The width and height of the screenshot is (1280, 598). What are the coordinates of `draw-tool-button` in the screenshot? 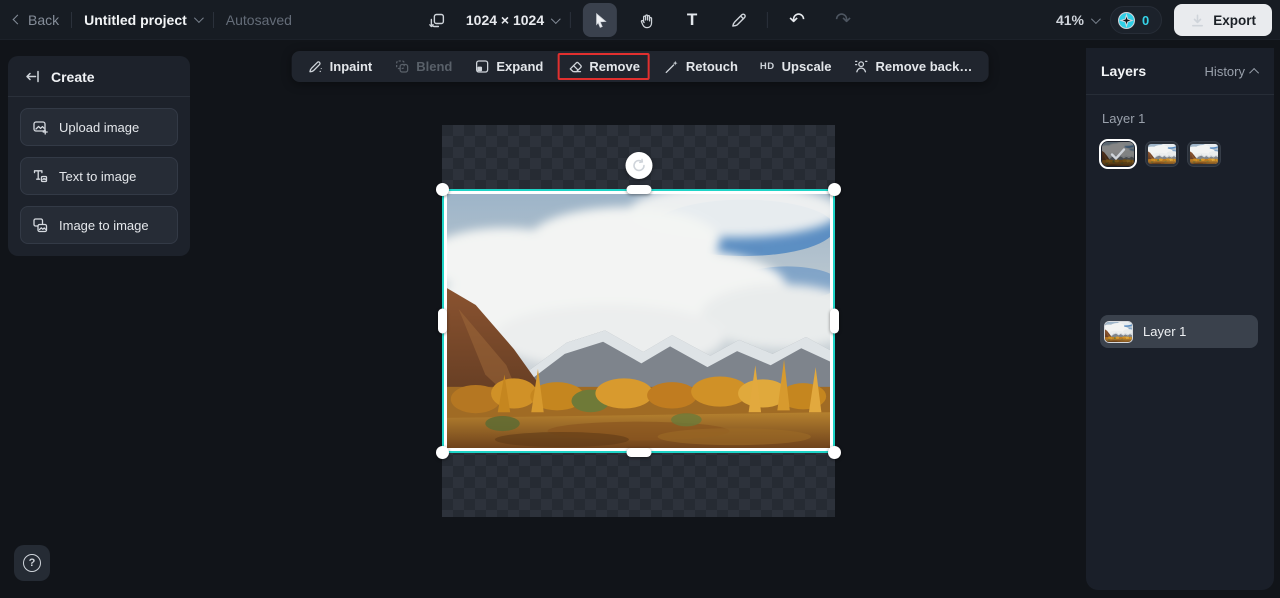 It's located at (738, 20).